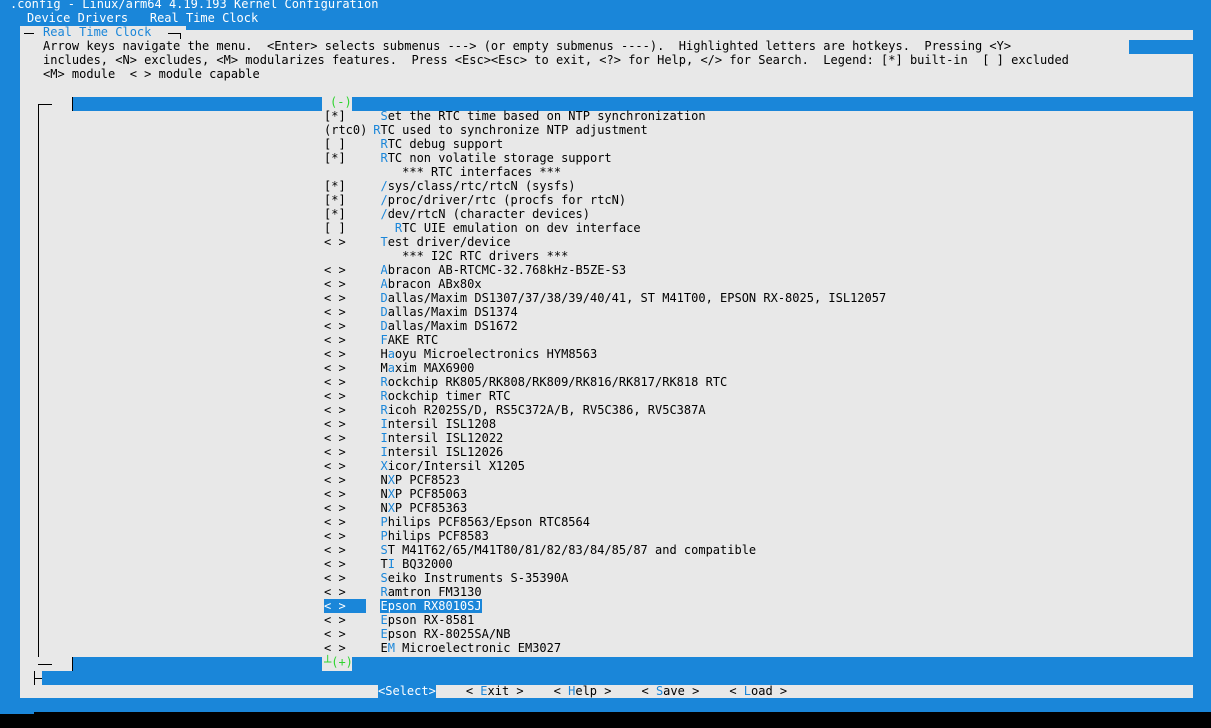 Image resolution: width=1211 pixels, height=728 pixels. I want to click on menu-item: < > Dallas/Maxim DS1672, so click(421, 326).